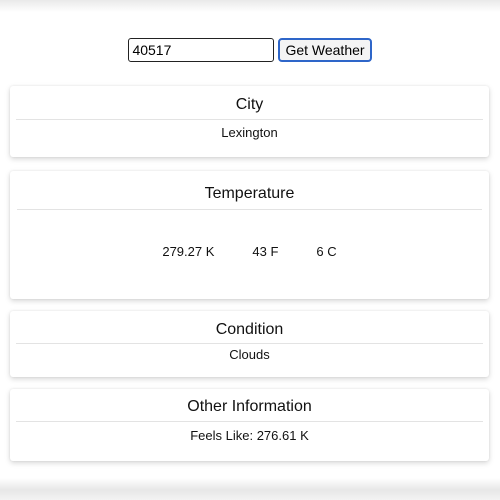 The height and width of the screenshot is (500, 500). What do you see at coordinates (249, 406) in the screenshot?
I see `other-information-card-title: Other Information` at bounding box center [249, 406].